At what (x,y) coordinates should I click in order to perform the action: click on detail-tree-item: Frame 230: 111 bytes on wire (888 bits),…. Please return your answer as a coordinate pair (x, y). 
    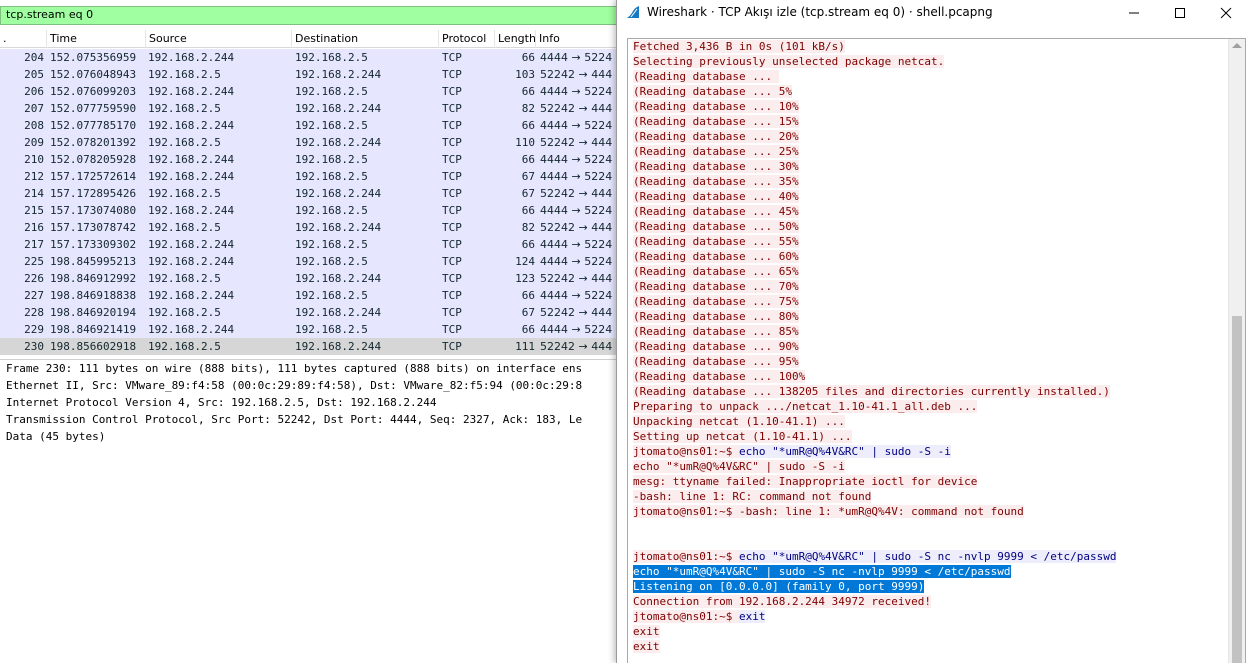
    Looking at the image, I should click on (294, 368).